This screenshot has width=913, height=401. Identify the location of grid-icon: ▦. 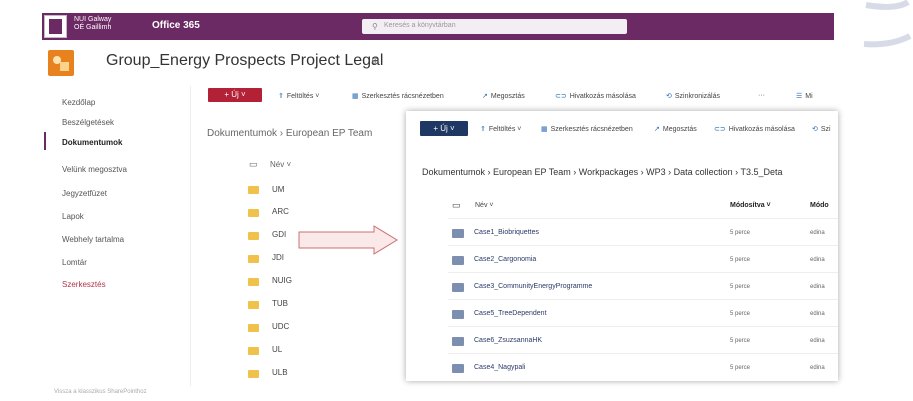
(544, 129).